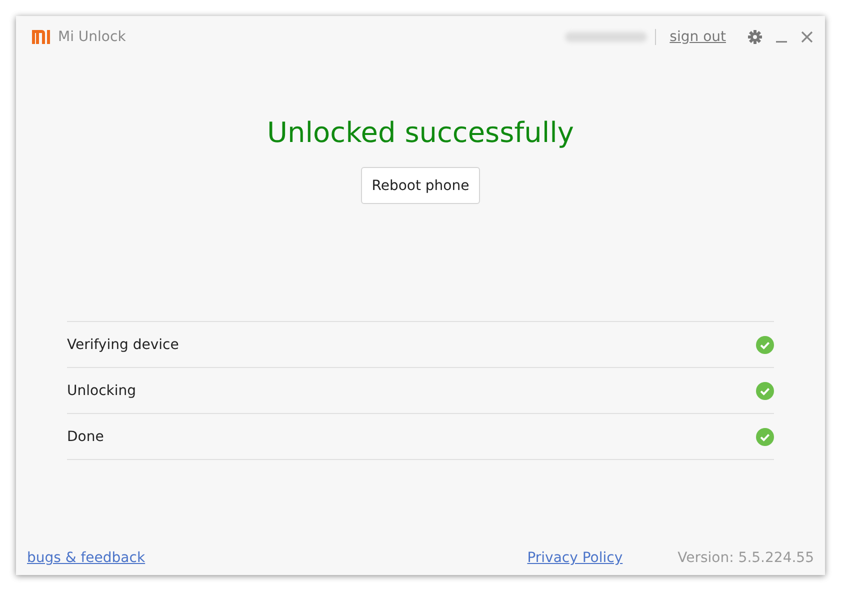 The image size is (841, 590). Describe the element at coordinates (86, 558) in the screenshot. I see `feedback-link: bugs & feedback` at that location.